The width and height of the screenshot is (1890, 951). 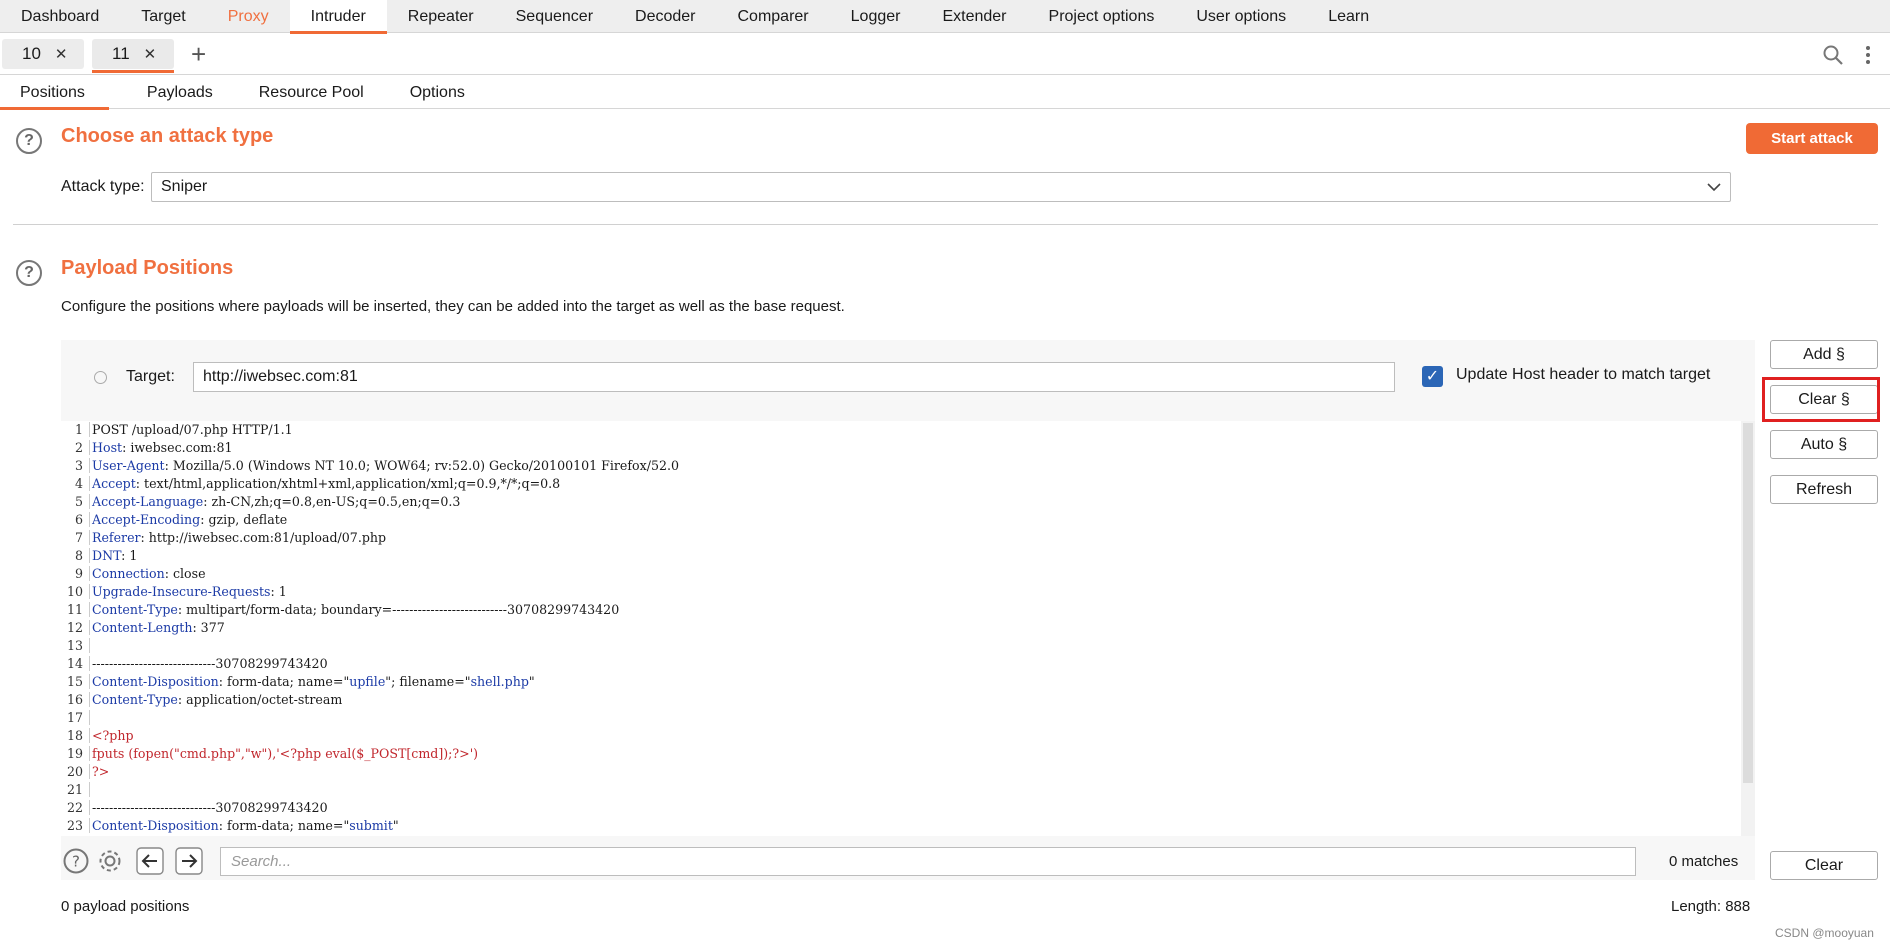 I want to click on start-attack-button: Start attack, so click(x=1812, y=138).